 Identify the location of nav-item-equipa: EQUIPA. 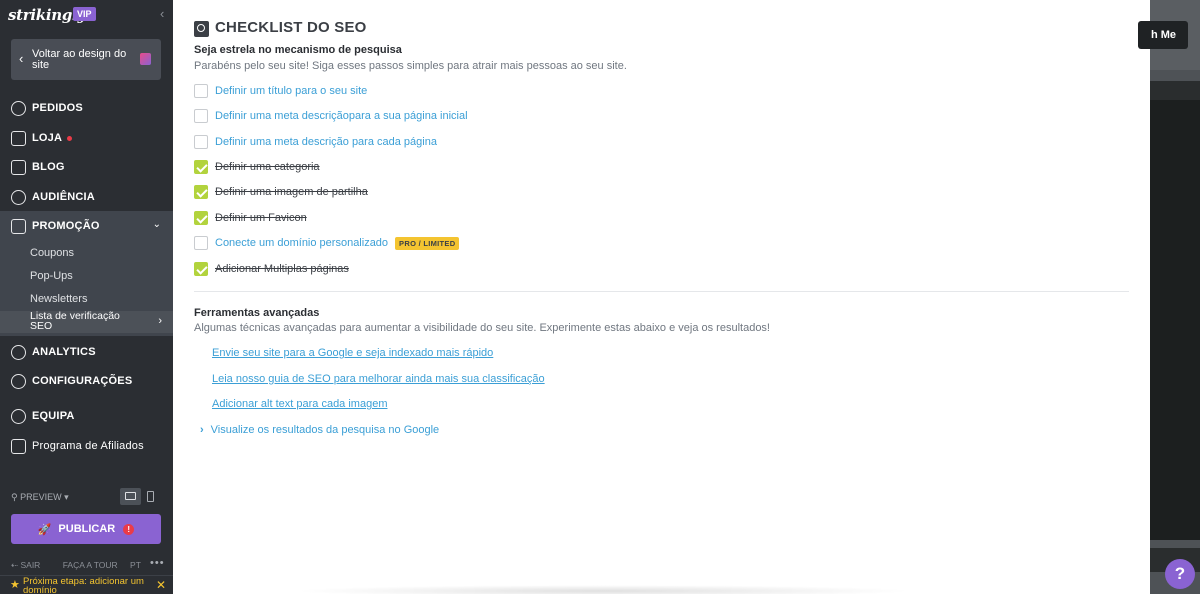
(86, 416).